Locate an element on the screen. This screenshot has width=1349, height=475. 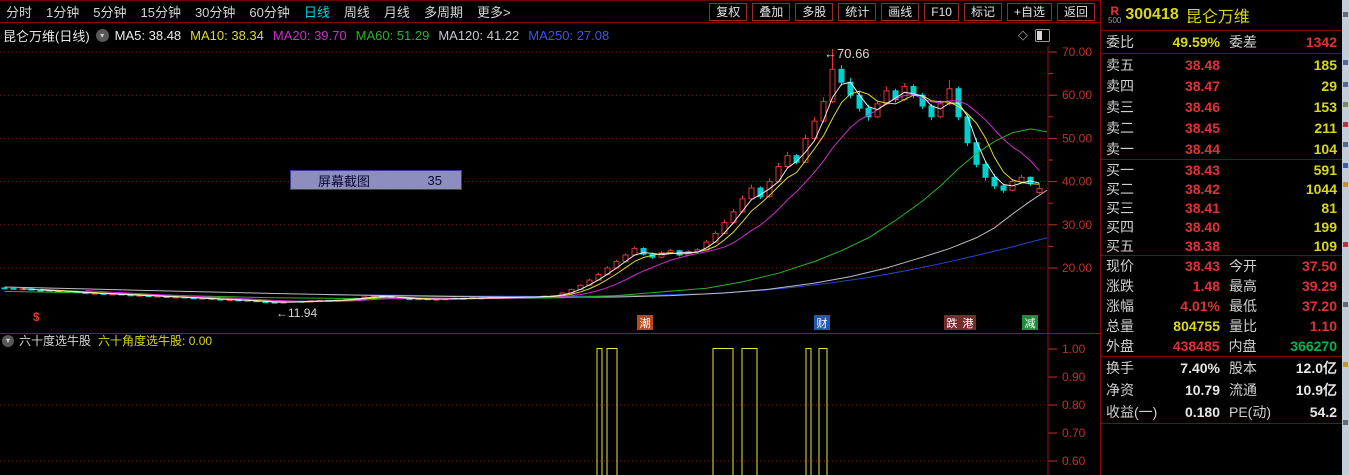
screenshot-popup-count: 35 is located at coordinates (434, 180).